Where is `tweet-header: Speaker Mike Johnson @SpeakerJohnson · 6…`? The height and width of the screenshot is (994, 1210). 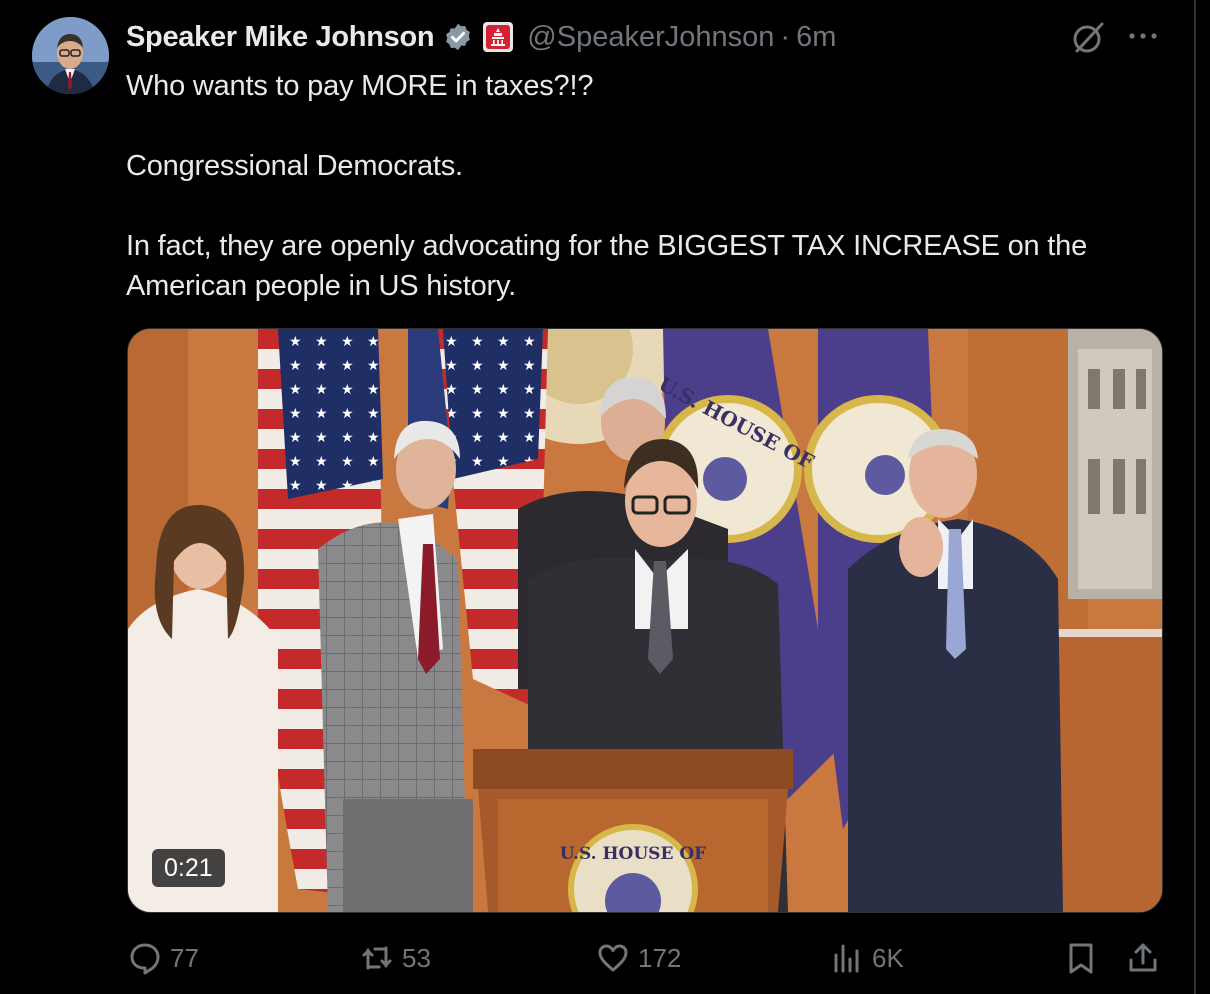 tweet-header: Speaker Mike Johnson @SpeakerJohnson · 6… is located at coordinates (481, 37).